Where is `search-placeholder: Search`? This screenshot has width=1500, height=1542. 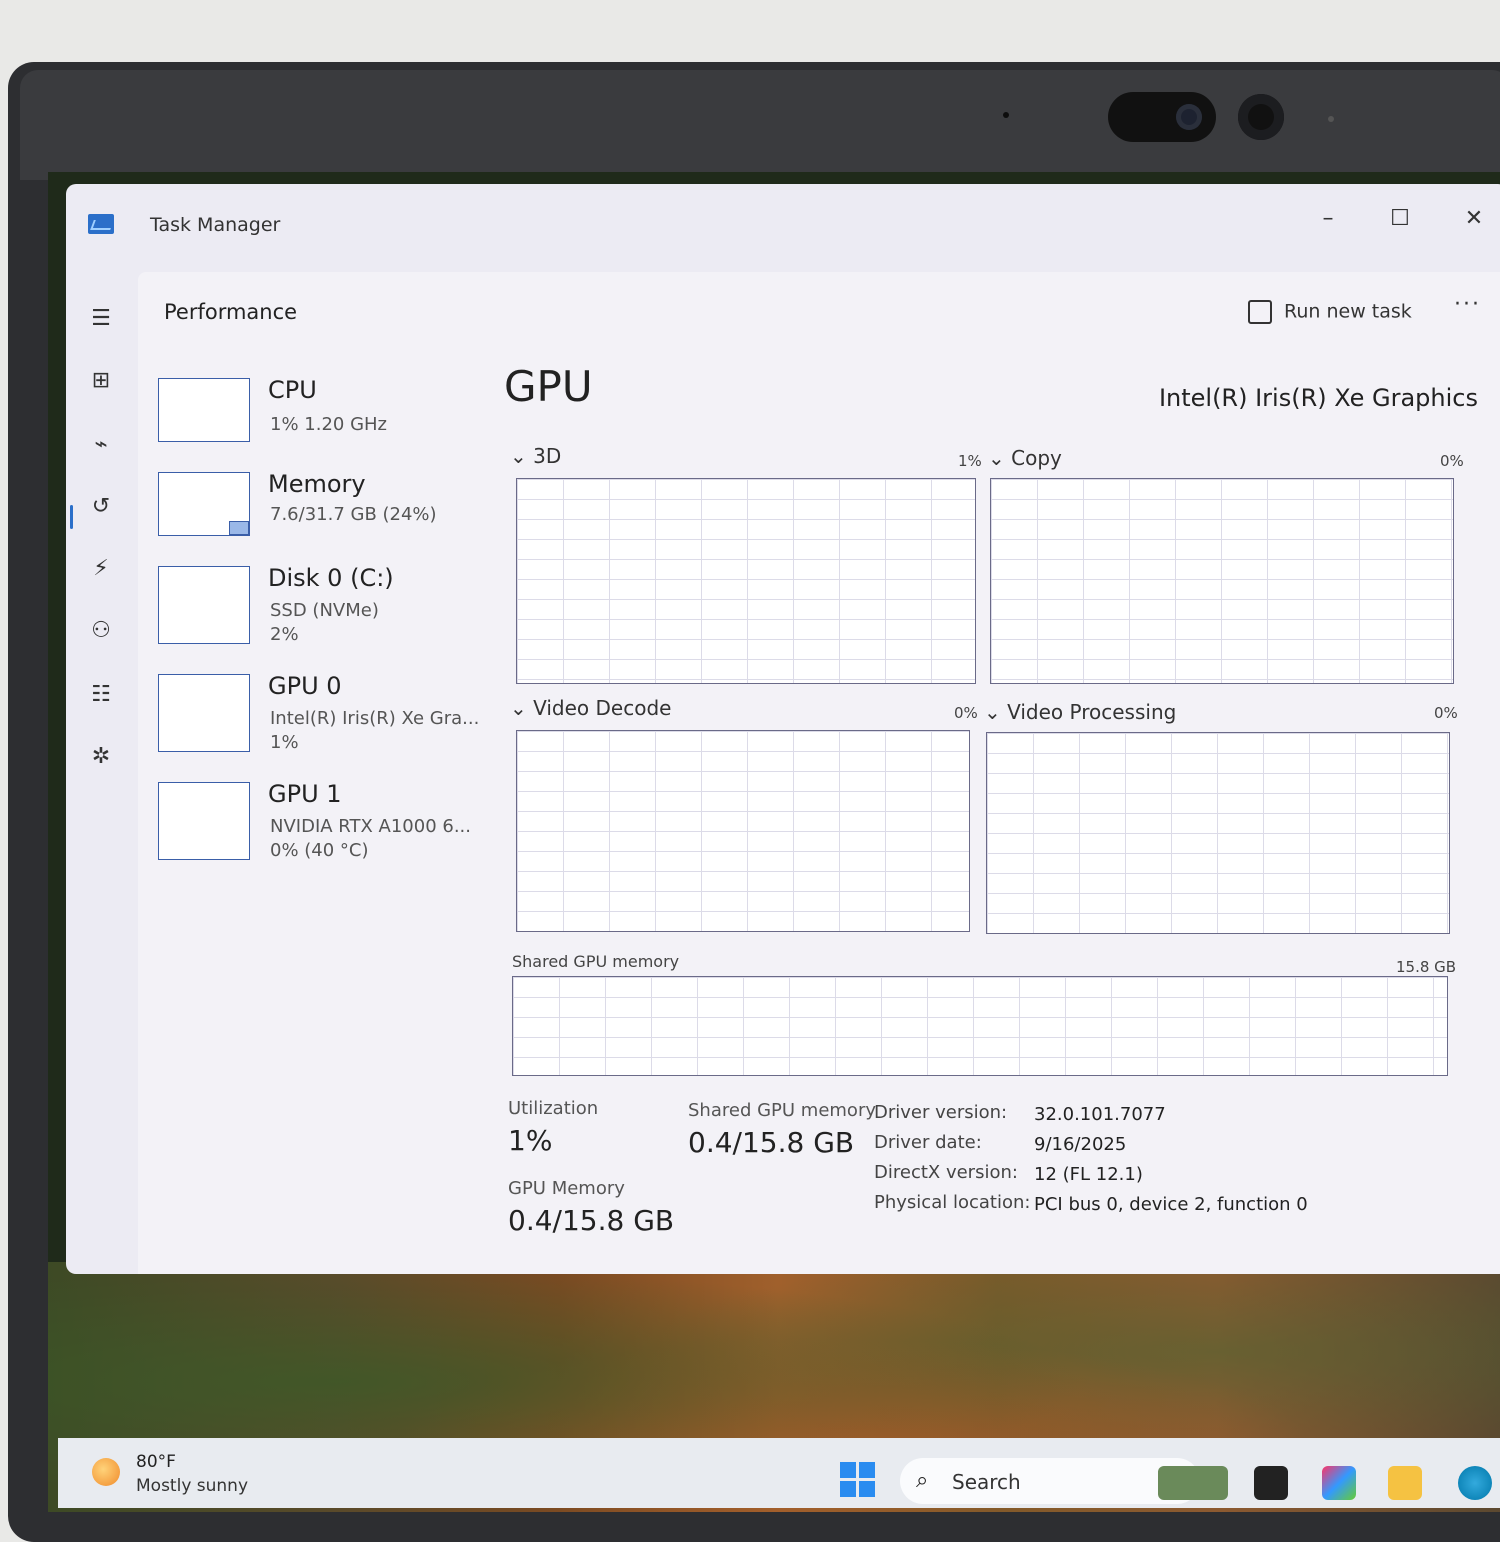 search-placeholder: Search is located at coordinates (986, 1482).